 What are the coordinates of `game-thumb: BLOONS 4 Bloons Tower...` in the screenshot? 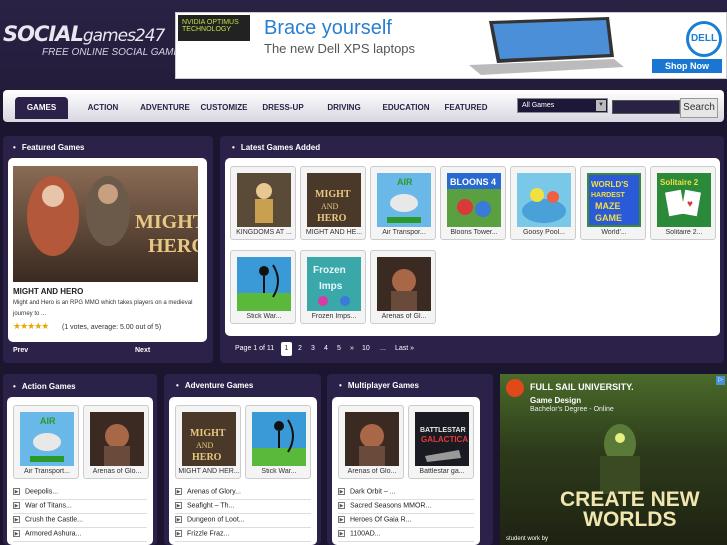 It's located at (473, 203).